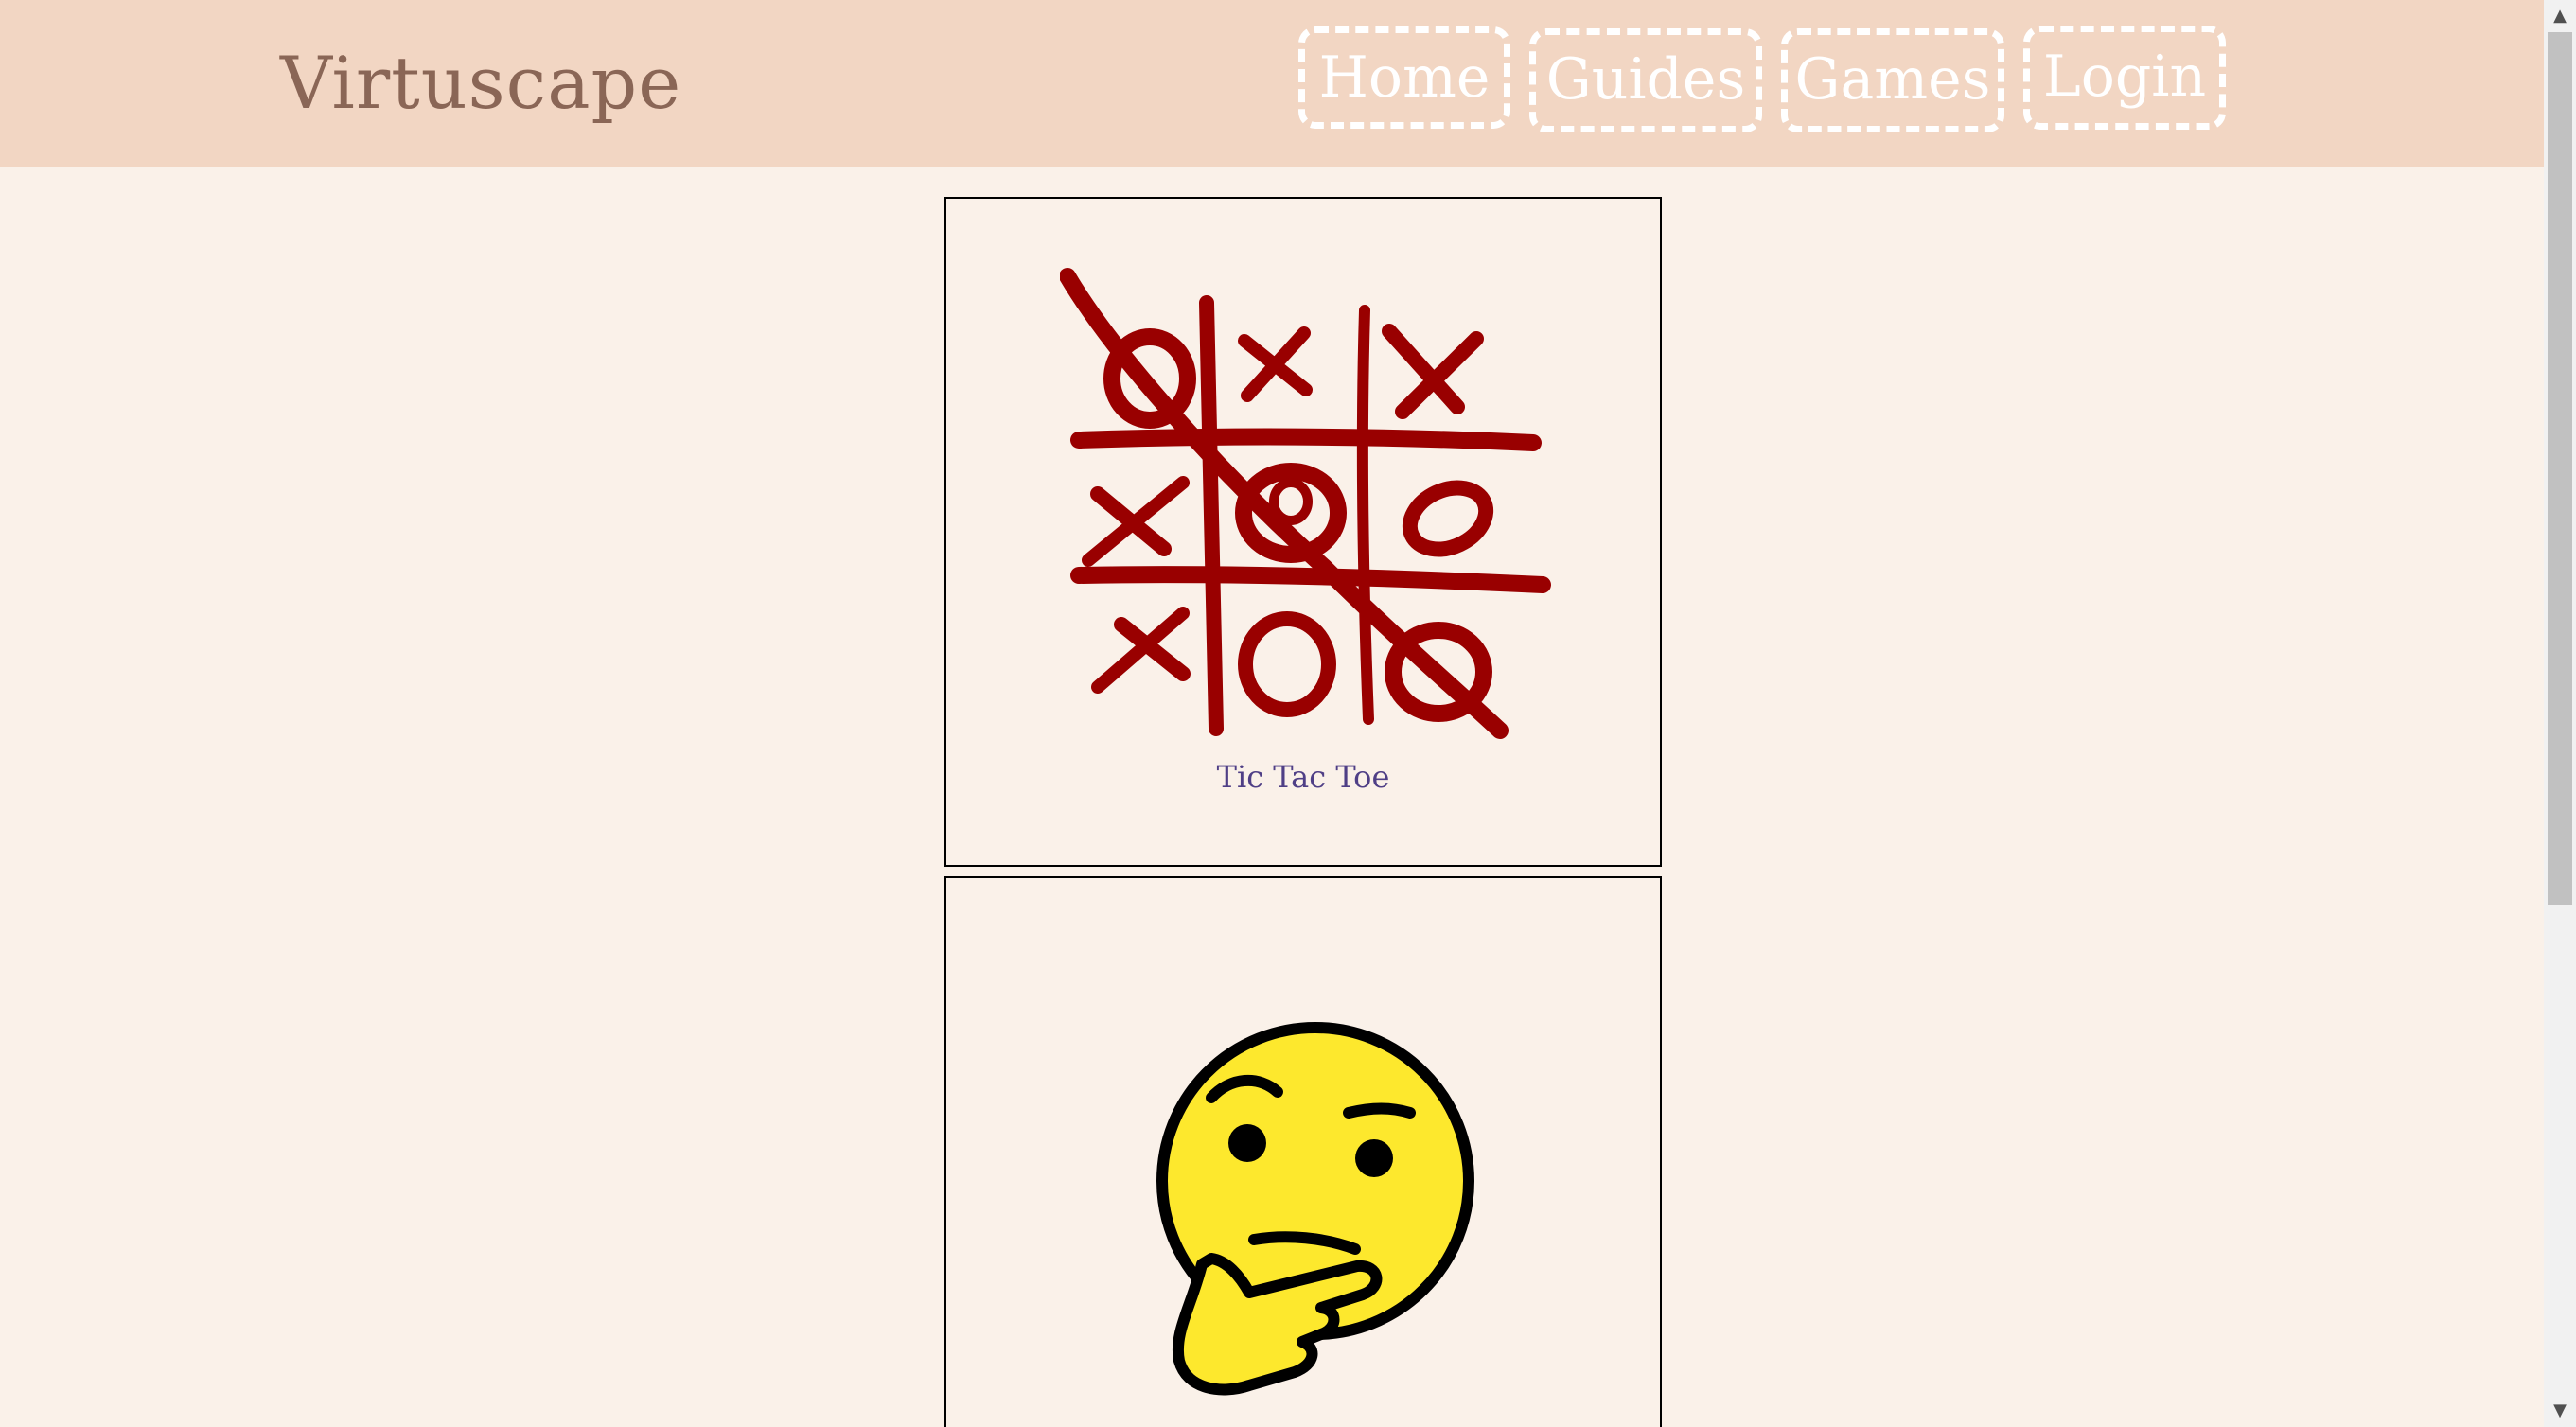  What do you see at coordinates (1305, 503) in the screenshot?
I see `tic-tac-toe-icon` at bounding box center [1305, 503].